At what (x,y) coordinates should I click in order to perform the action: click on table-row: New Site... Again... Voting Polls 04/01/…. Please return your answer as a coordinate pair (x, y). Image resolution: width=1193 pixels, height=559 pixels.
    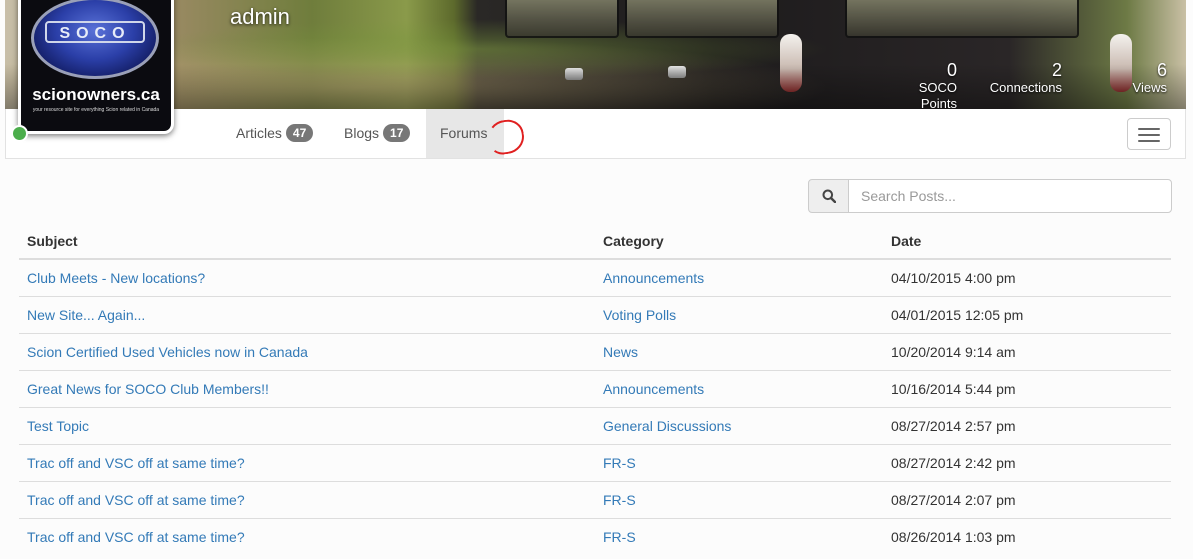
    Looking at the image, I should click on (595, 314).